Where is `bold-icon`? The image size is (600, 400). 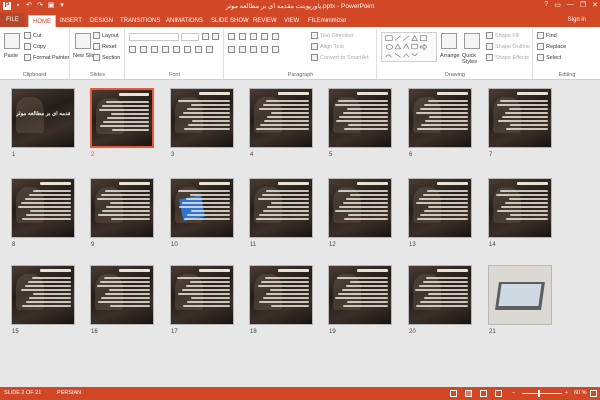
bold-icon is located at coordinates (132, 49).